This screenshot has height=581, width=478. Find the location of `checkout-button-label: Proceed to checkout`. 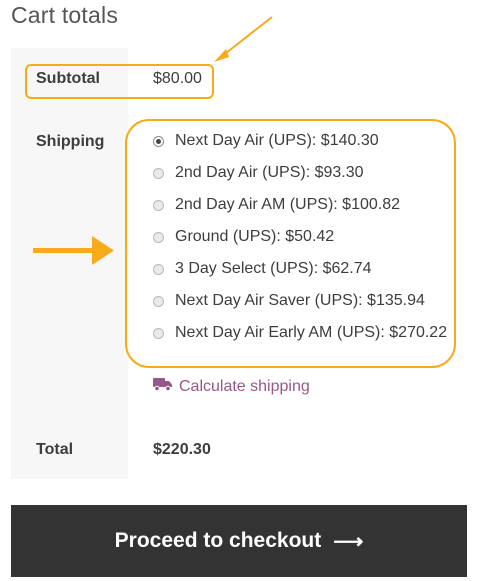

checkout-button-label: Proceed to checkout is located at coordinates (218, 540).